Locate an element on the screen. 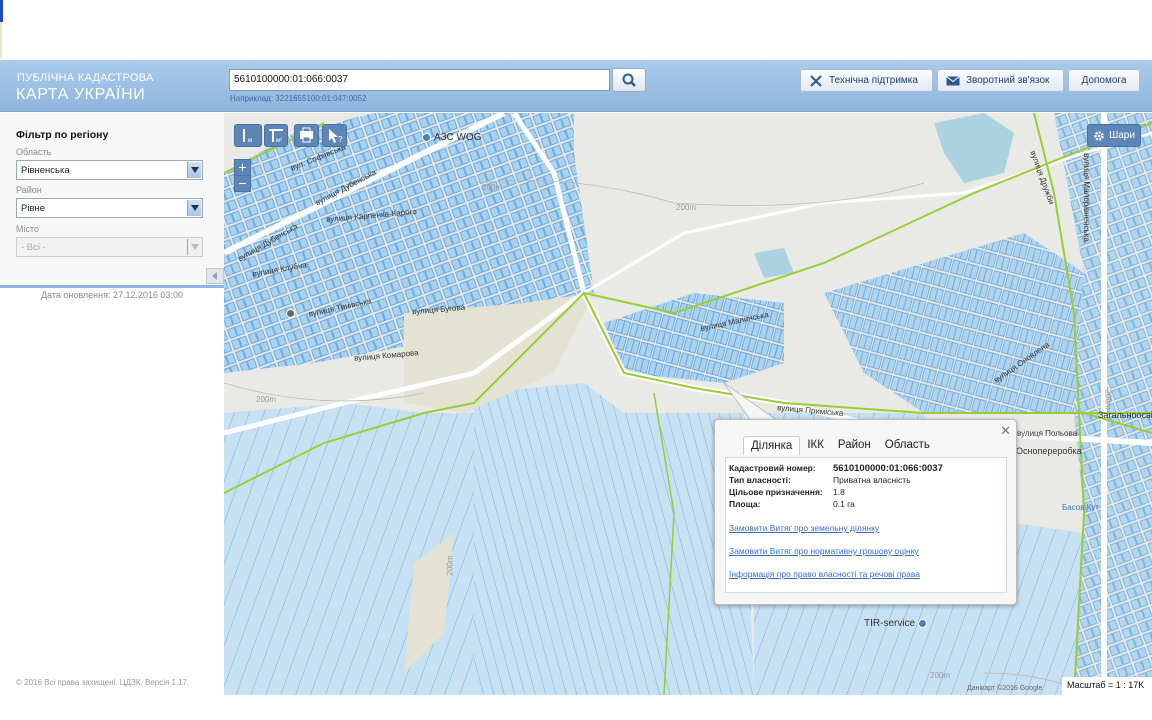 This screenshot has height=720, width=1152. search-icon is located at coordinates (629, 80).